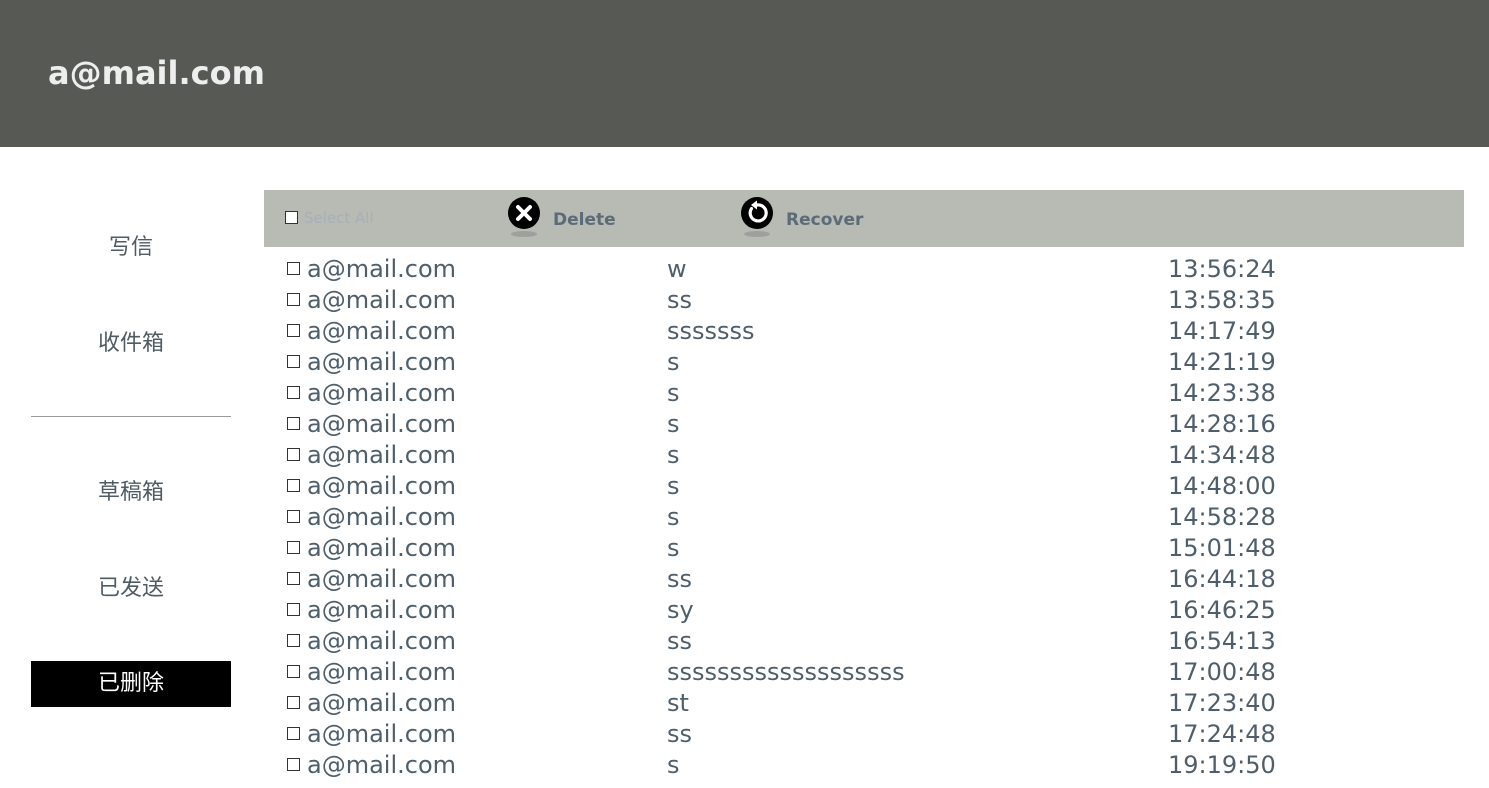 The image size is (1489, 788). What do you see at coordinates (678, 703) in the screenshot?
I see `mail-subject: st` at bounding box center [678, 703].